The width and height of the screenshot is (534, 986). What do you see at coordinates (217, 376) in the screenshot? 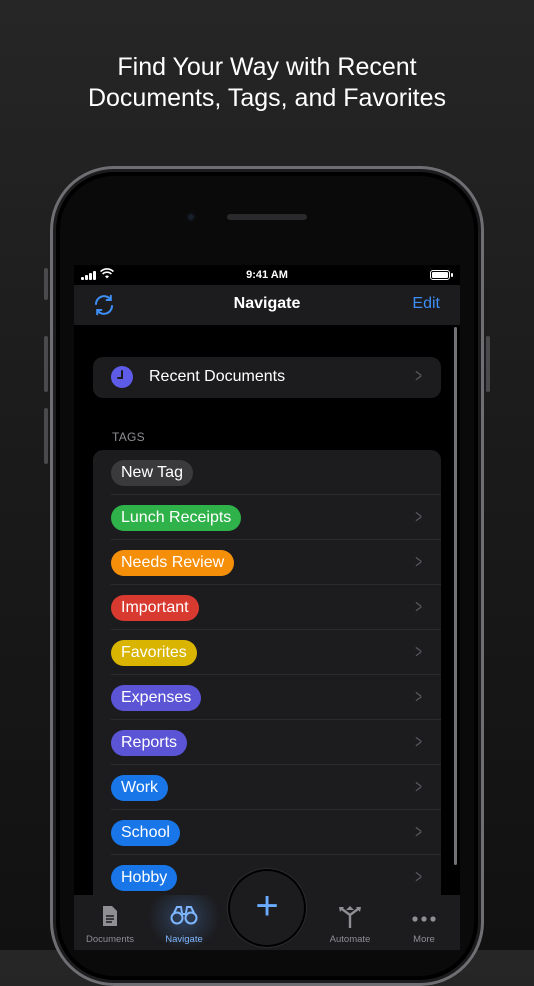
I see `recent-documents-label: Recent Documents` at bounding box center [217, 376].